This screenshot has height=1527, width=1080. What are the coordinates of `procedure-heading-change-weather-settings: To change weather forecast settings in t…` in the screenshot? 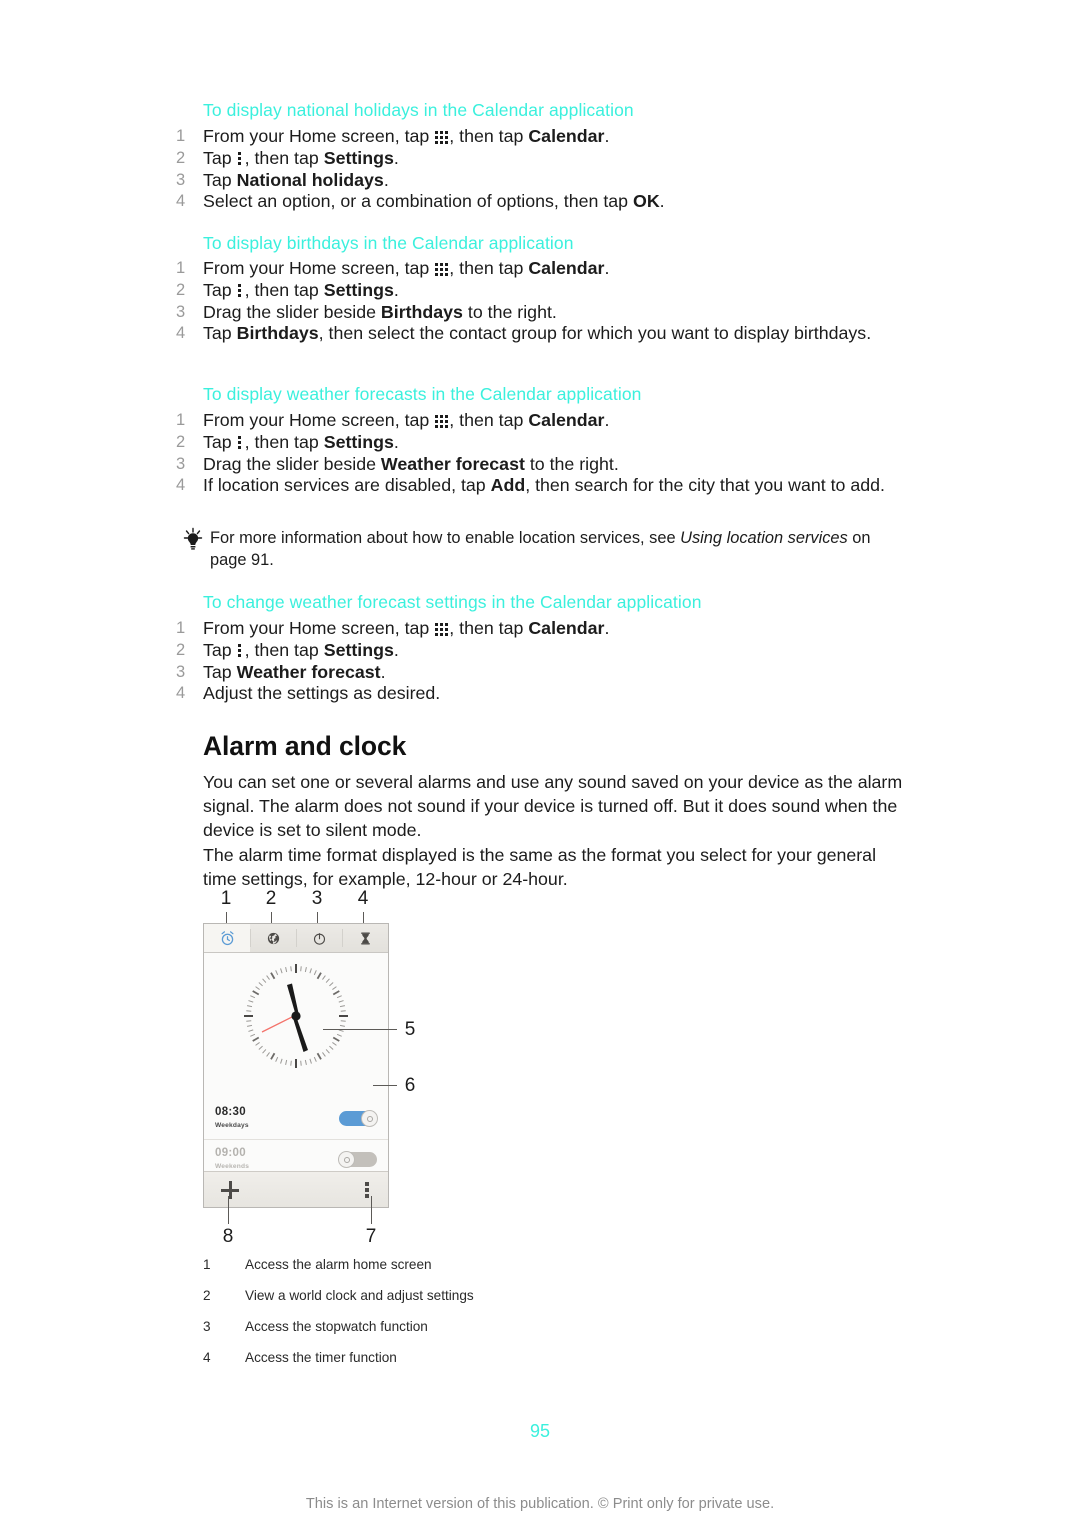 It's located at (452, 602).